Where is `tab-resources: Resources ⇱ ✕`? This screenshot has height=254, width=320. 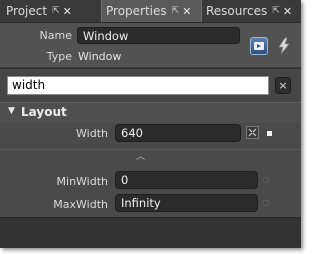
tab-resources: Resources ⇱ ✕ is located at coordinates (249, 11).